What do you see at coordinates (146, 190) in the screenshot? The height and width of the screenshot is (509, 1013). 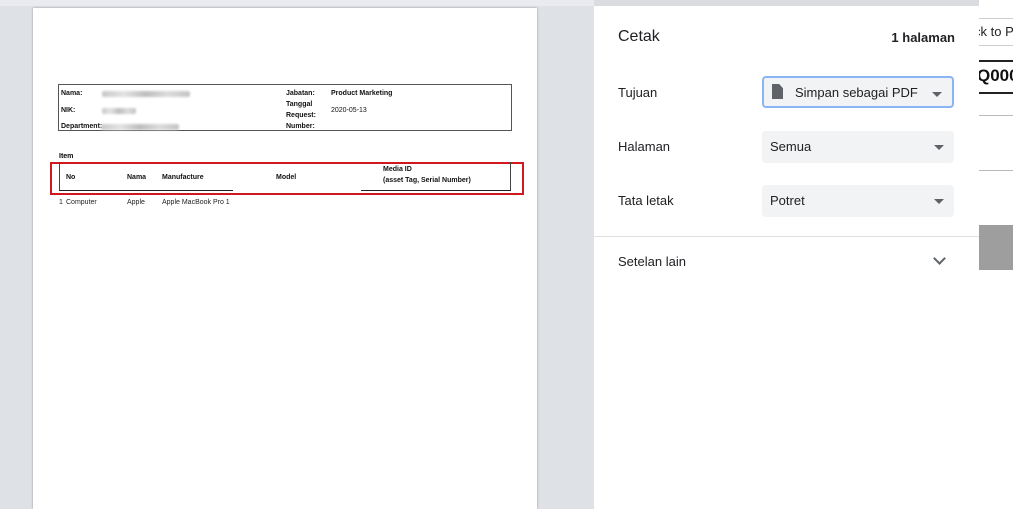 I see `header-underline-left` at bounding box center [146, 190].